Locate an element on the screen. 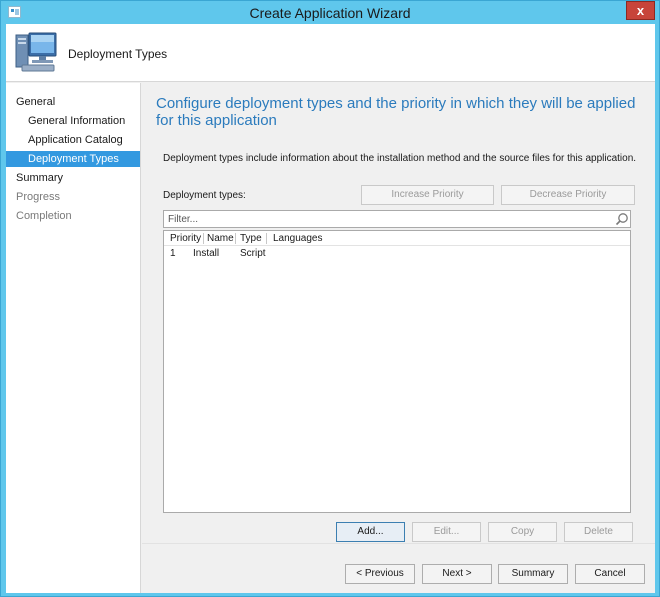  header-title: Deployment Types is located at coordinates (118, 54).